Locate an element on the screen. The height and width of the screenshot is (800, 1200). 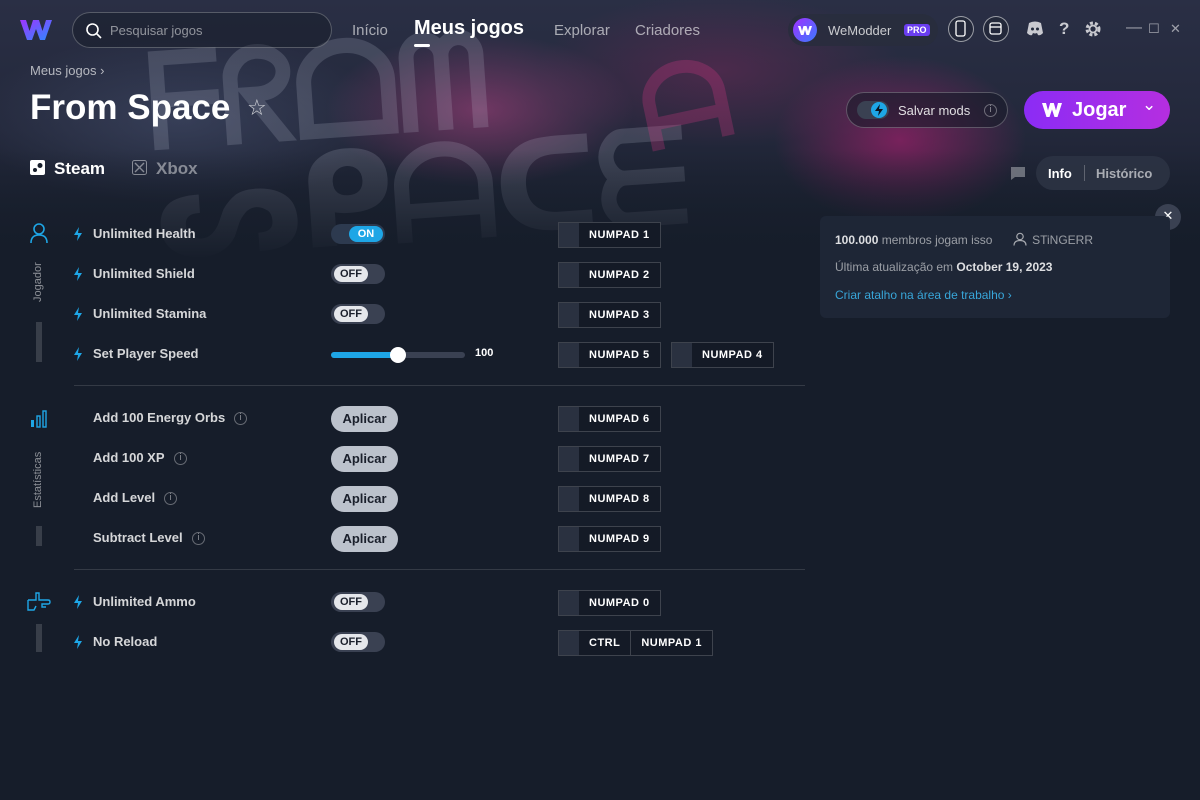
slider-handle is located at coordinates (398, 355).